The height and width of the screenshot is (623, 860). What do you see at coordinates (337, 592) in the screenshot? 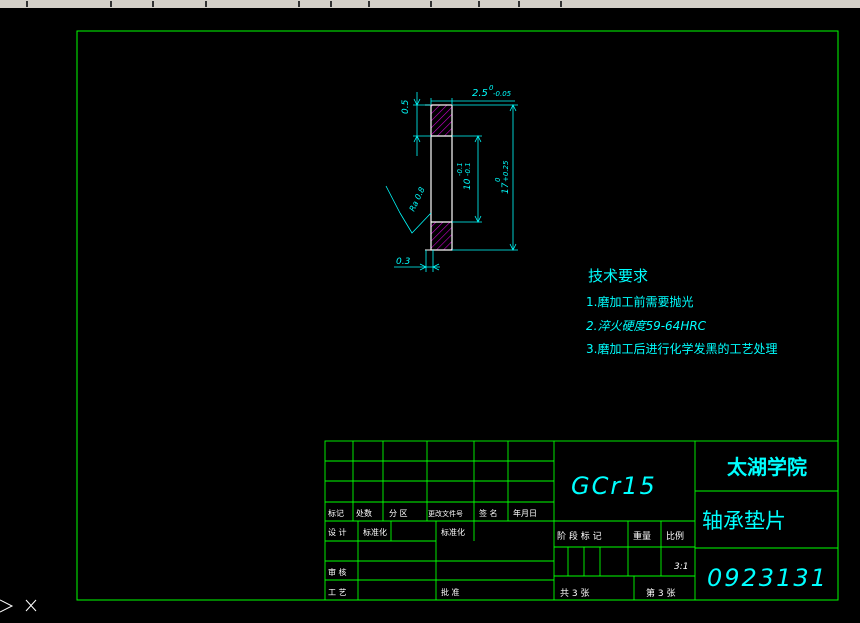
I see `label-process: 工 艺` at bounding box center [337, 592].